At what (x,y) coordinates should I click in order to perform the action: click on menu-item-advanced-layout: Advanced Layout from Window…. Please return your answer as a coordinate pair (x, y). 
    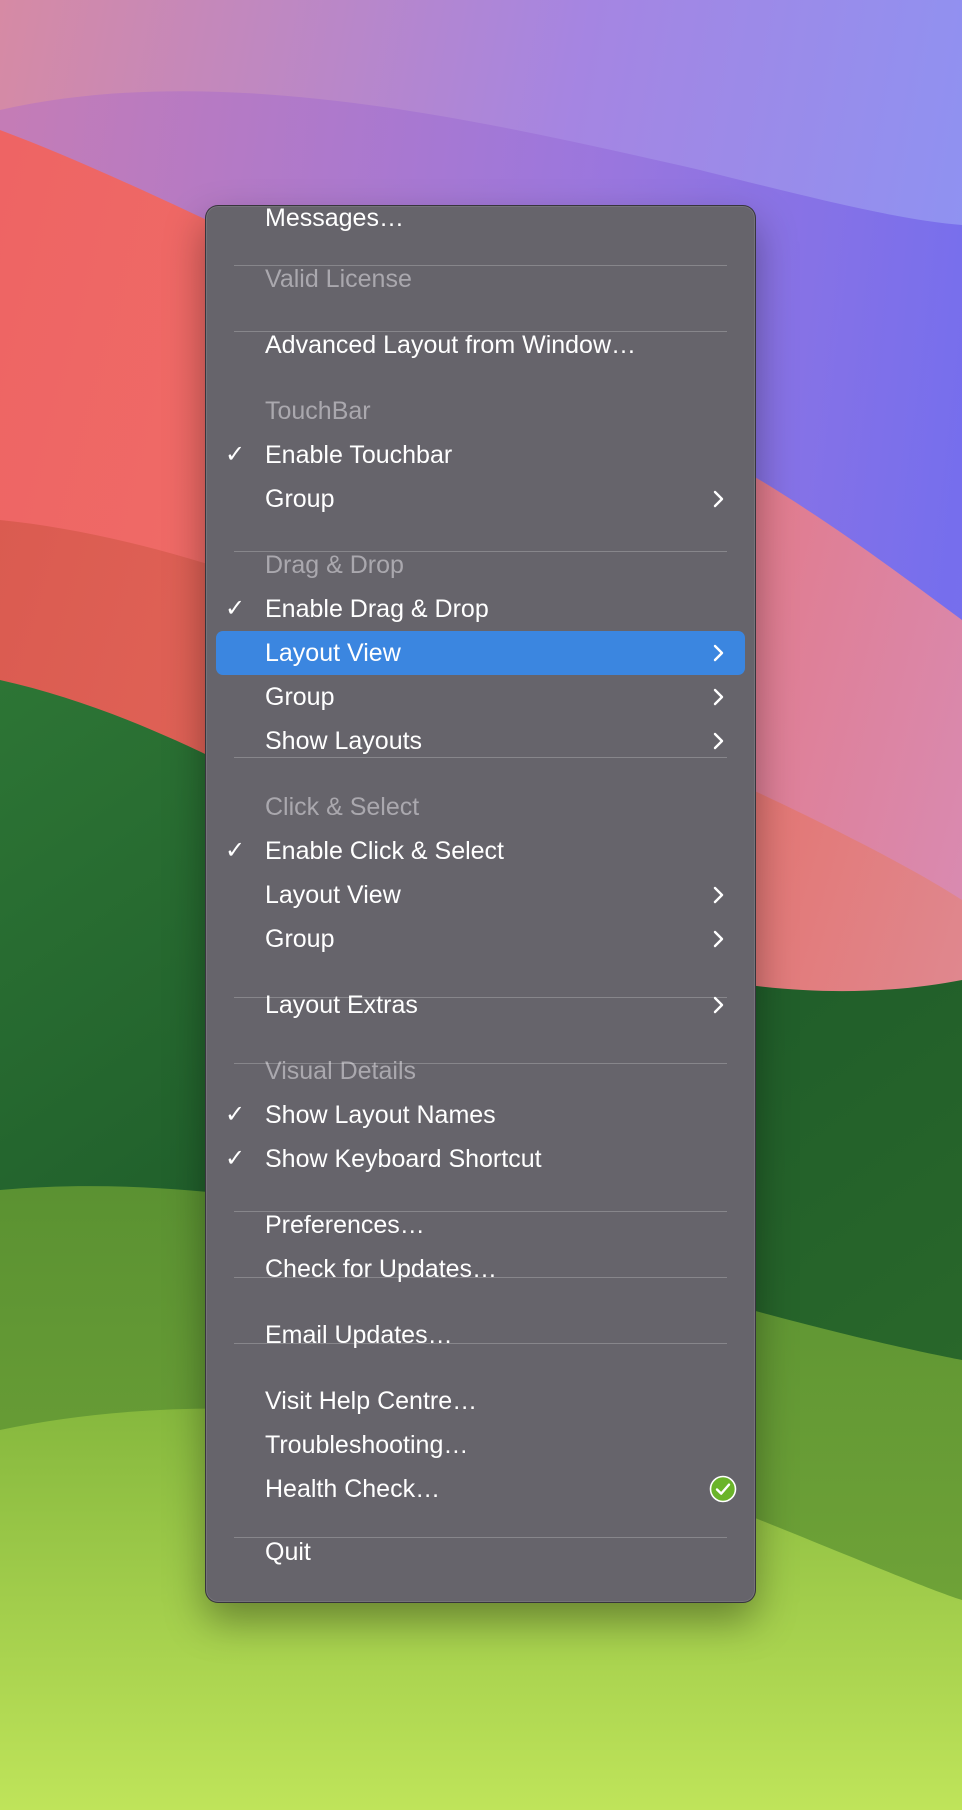
    Looking at the image, I should click on (480, 345).